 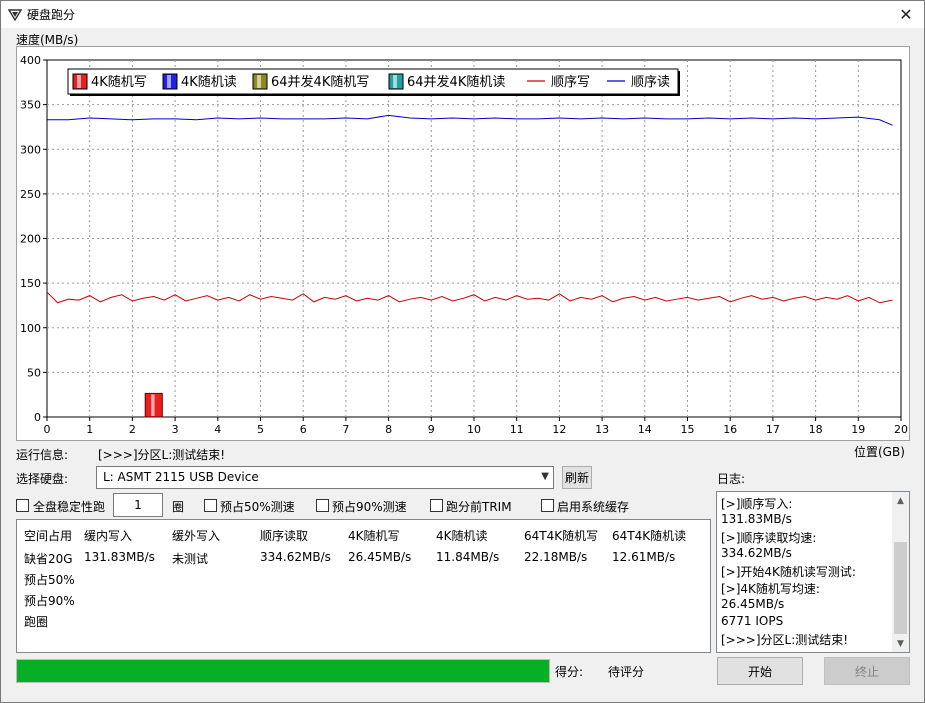 I want to click on refresh-button: 刷新, so click(x=577, y=477).